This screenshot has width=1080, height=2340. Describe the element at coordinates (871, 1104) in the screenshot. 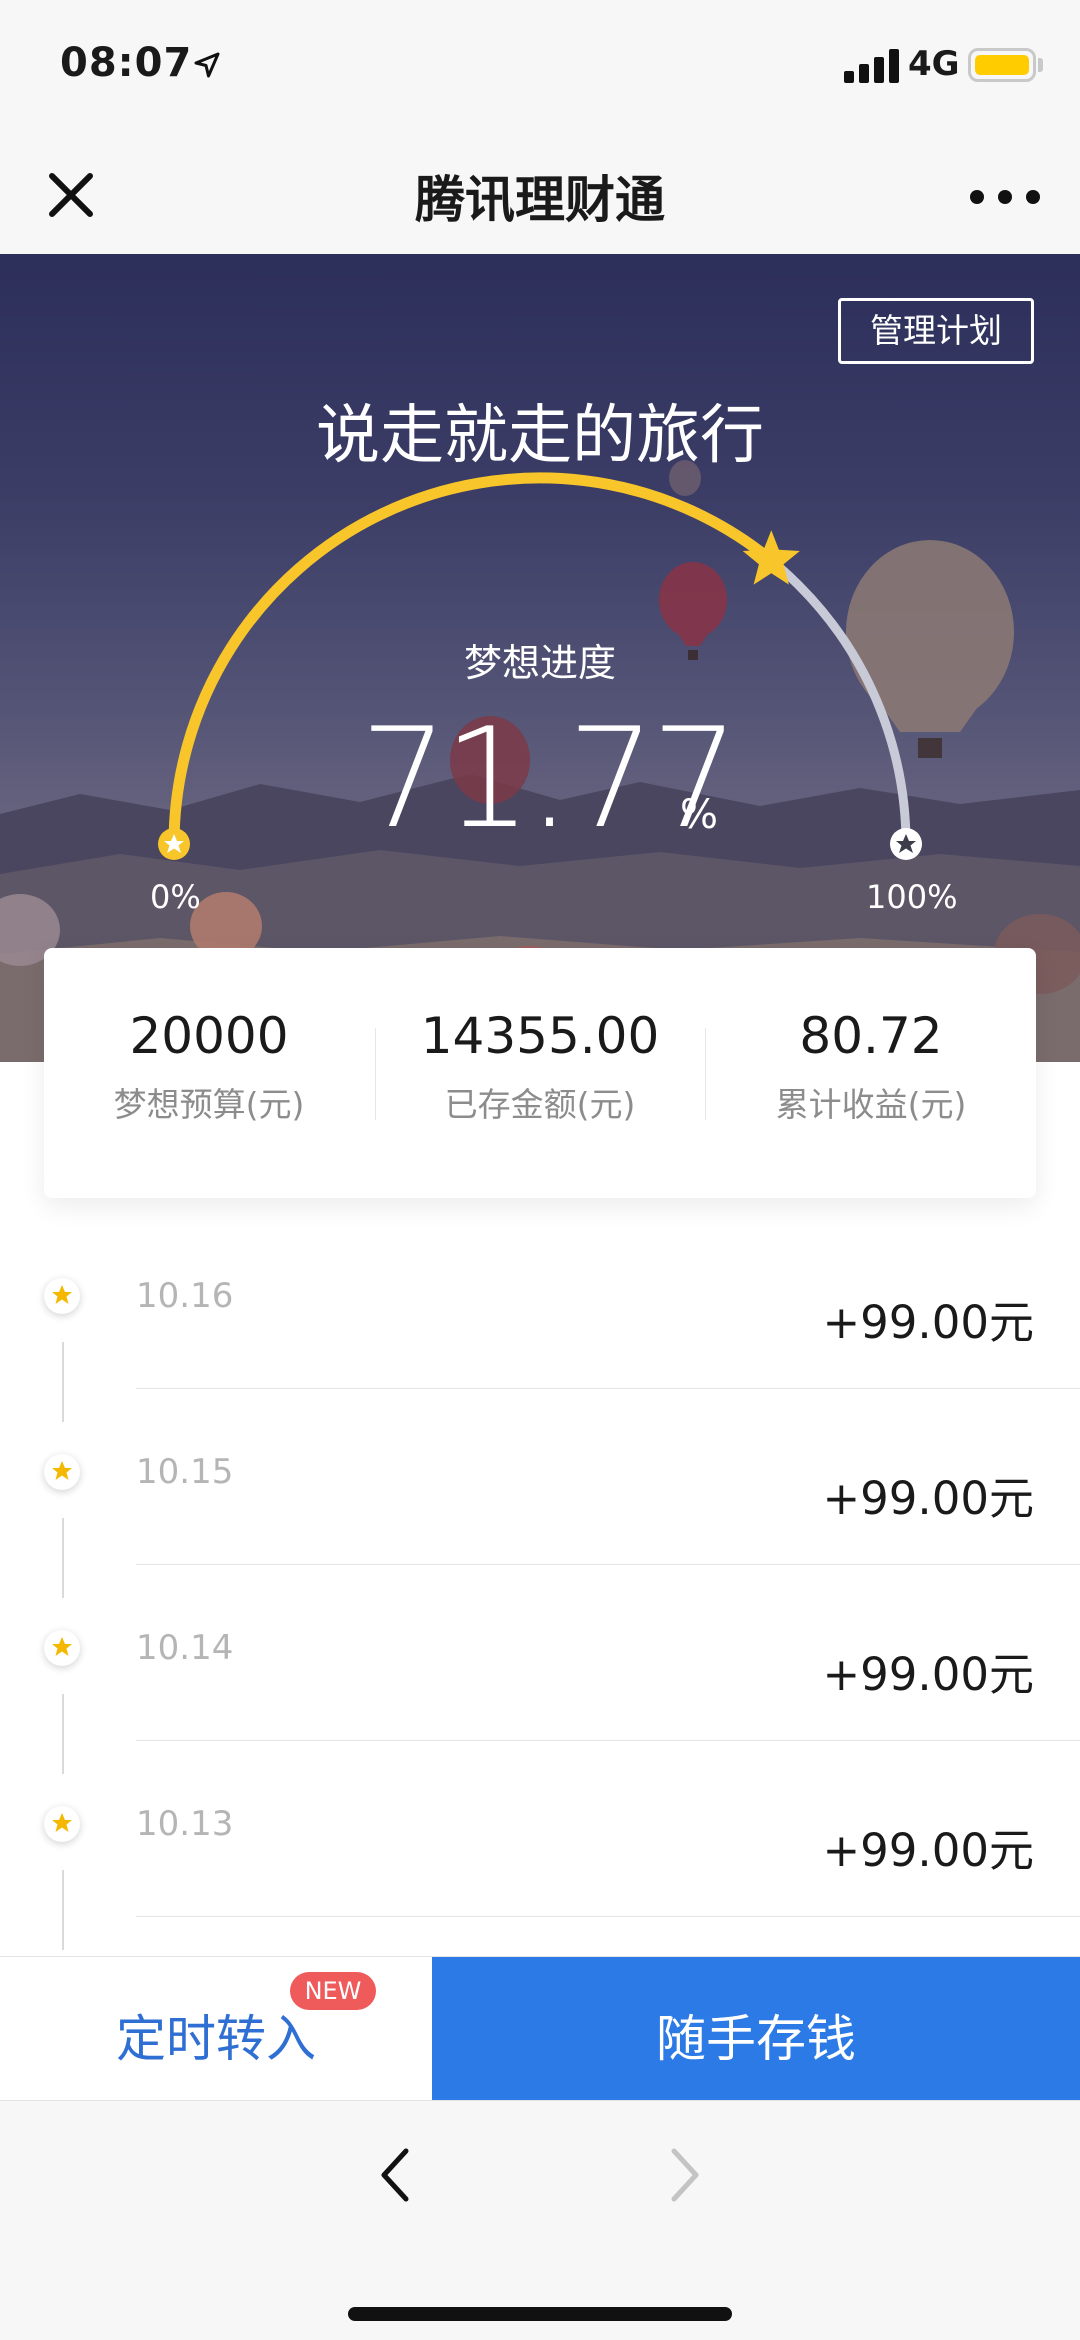

I see `summary-label: 累计收益(元)` at that location.